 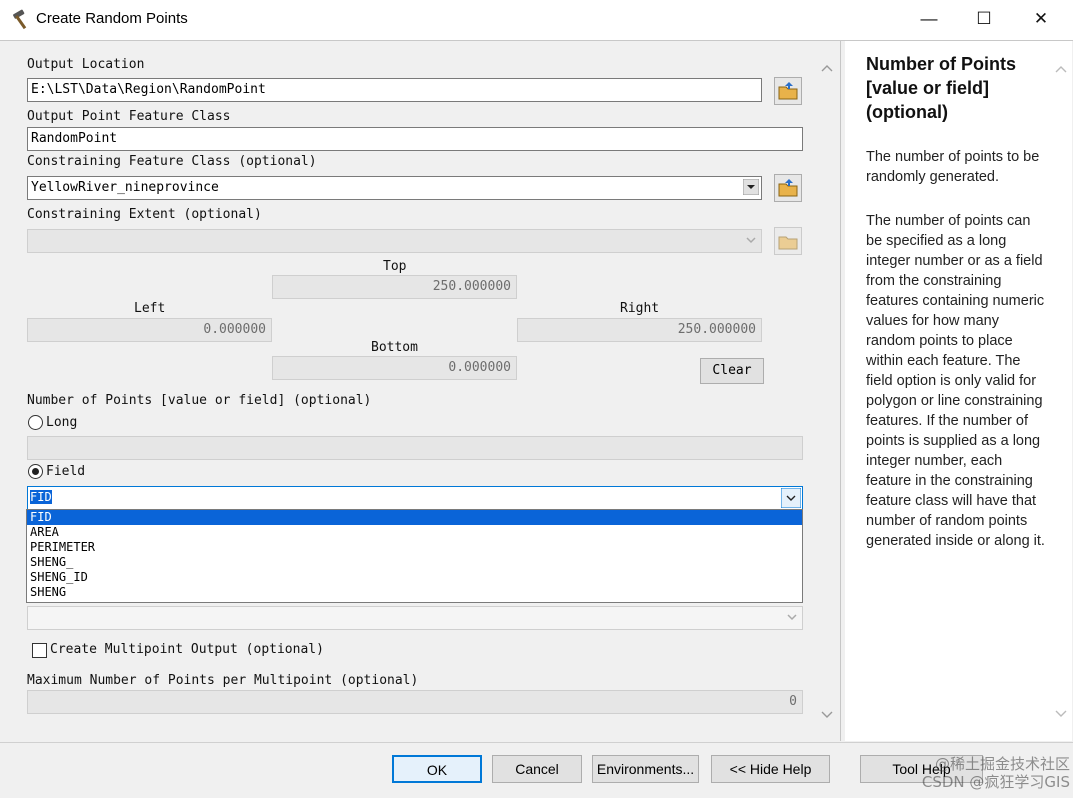 I want to click on constraining-feature-class-label: Constraining Feature Class (optional), so click(x=172, y=161).